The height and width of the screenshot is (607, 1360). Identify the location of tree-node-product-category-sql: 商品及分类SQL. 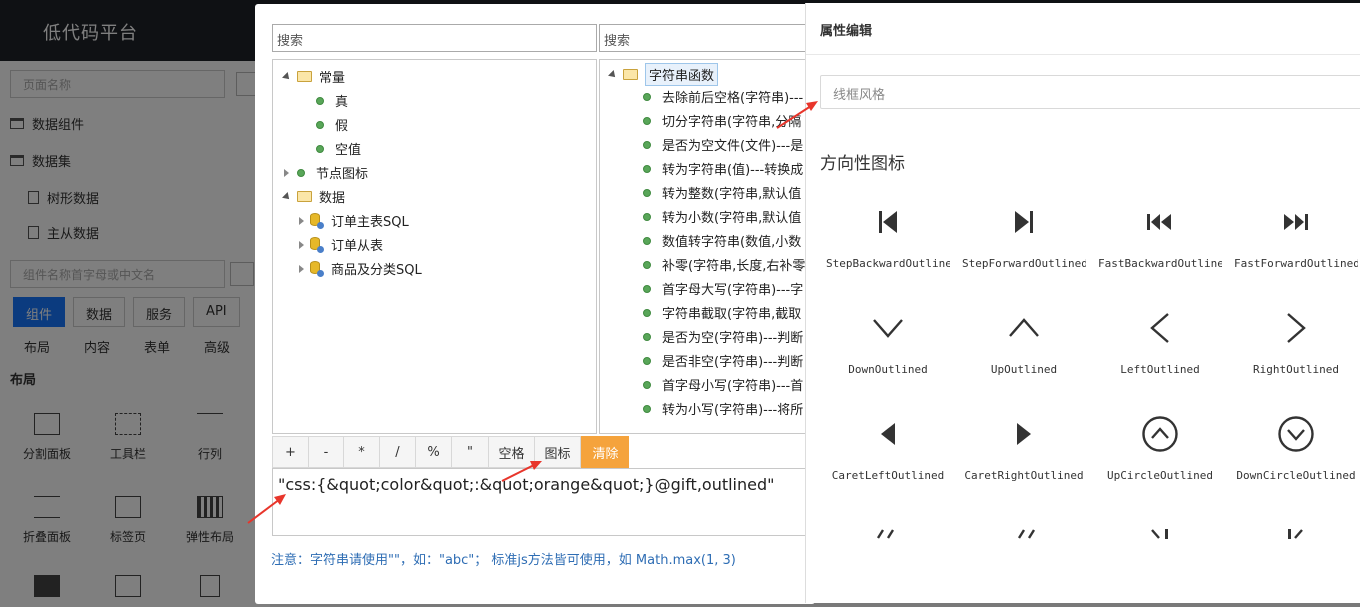
(360, 268).